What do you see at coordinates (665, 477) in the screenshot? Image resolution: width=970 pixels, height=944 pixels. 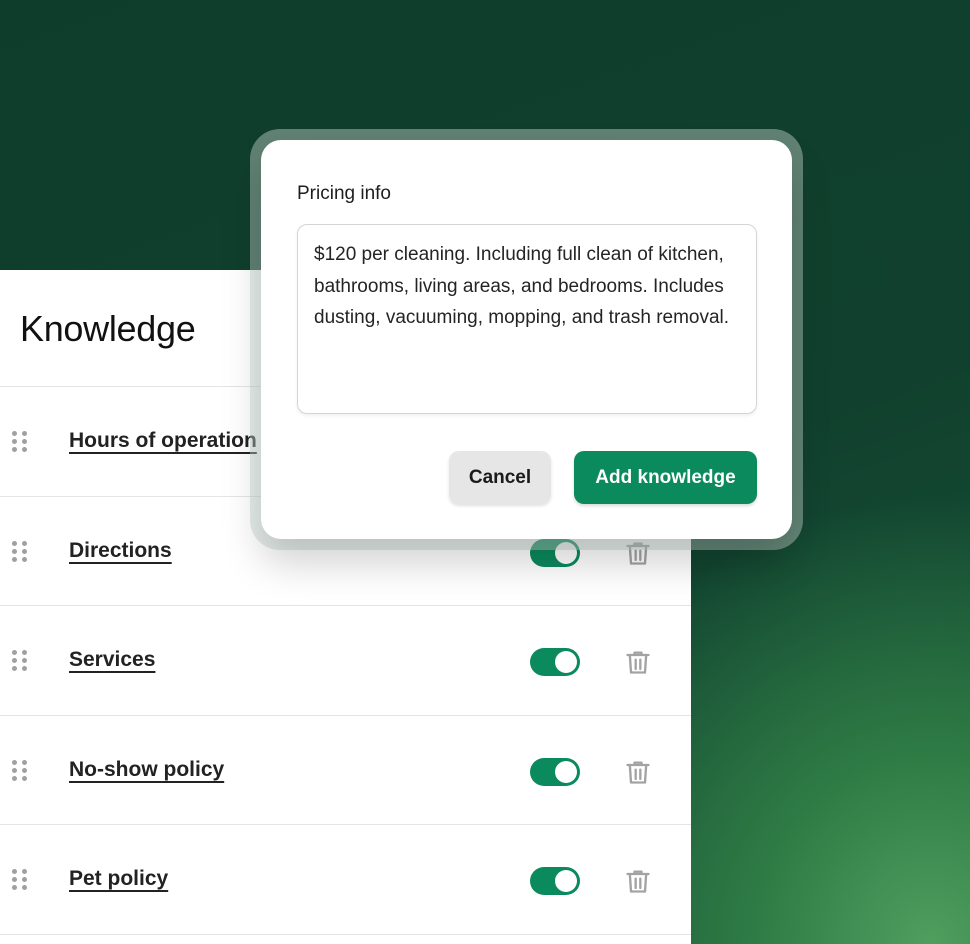 I see `add-knowledge-button: Add knowledge` at bounding box center [665, 477].